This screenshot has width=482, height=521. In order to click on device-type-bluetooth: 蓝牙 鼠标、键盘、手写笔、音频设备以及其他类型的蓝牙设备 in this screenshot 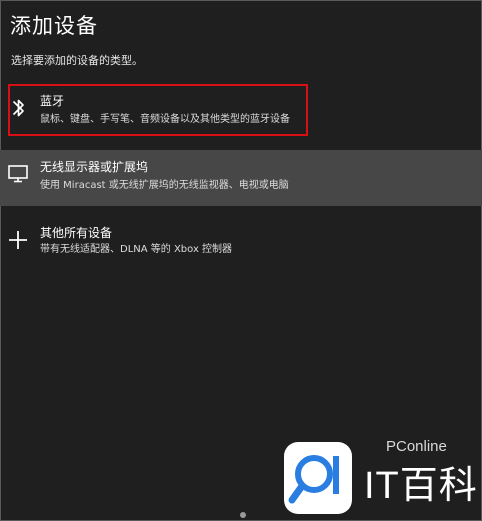, I will do `click(241, 112)`.